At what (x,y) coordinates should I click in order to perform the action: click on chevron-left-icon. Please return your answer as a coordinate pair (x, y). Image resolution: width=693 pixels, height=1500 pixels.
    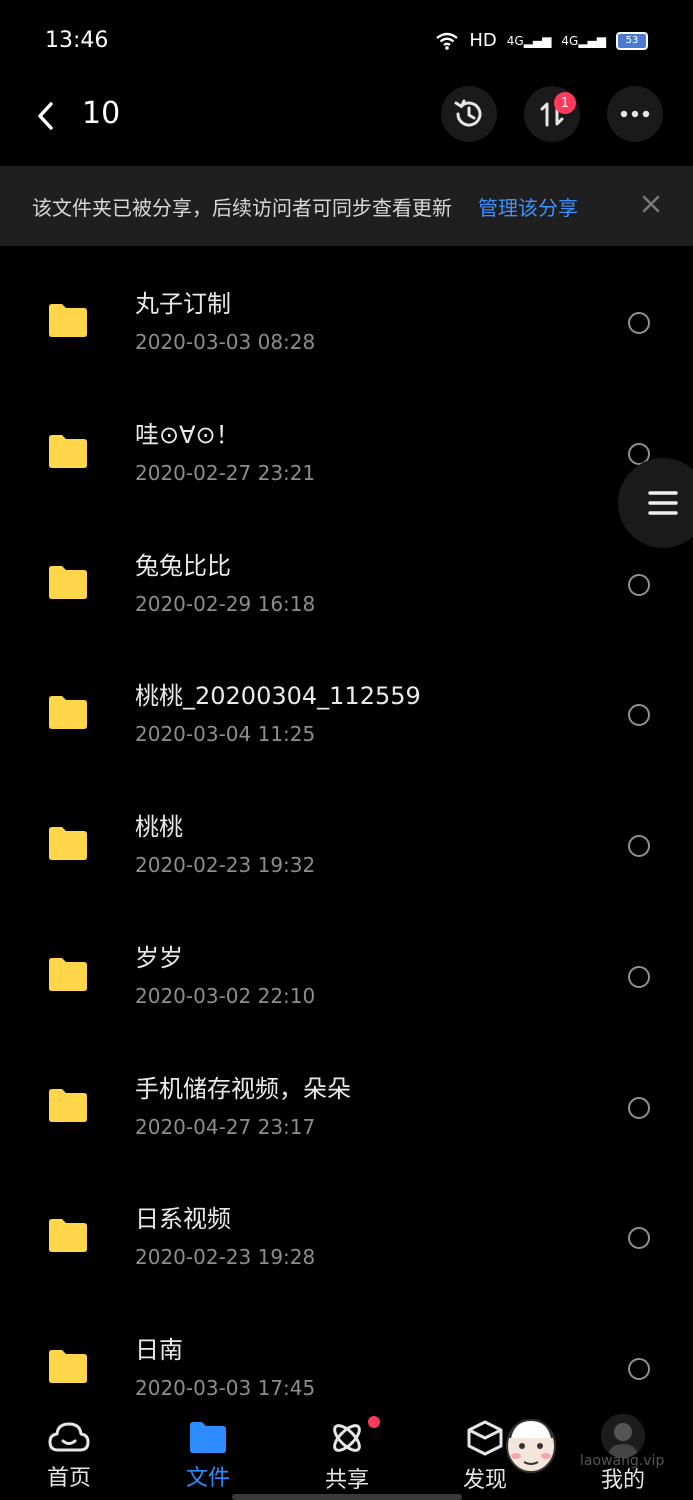
    Looking at the image, I should click on (45, 116).